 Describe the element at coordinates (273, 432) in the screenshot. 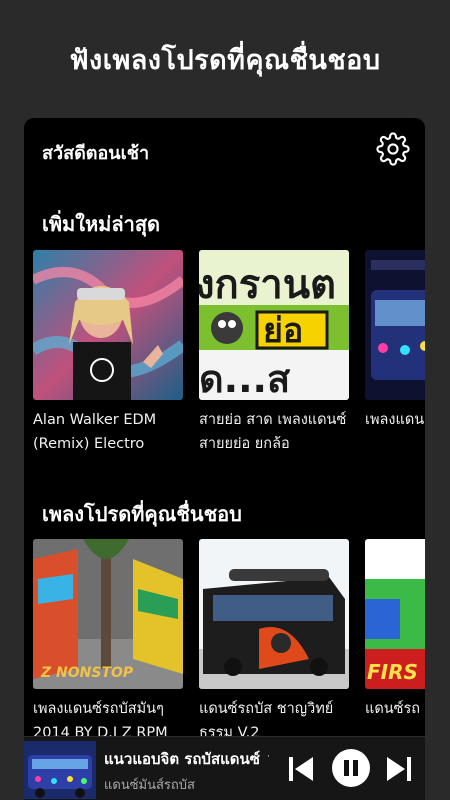

I see `song-title: สายย่อ สาด เพลงแดนซ์ สายยย่อ ยกล้อ` at that location.